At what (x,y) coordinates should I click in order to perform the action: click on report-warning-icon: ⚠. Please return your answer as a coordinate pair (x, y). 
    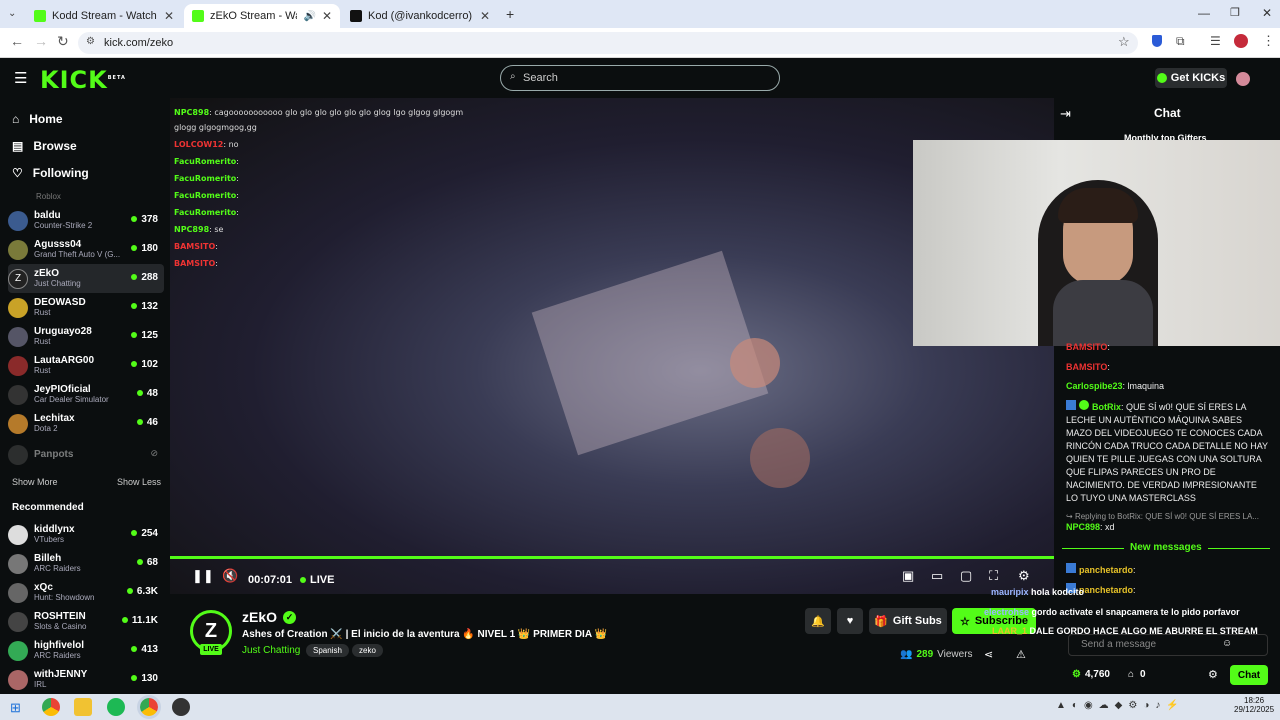
    Looking at the image, I should click on (1021, 654).